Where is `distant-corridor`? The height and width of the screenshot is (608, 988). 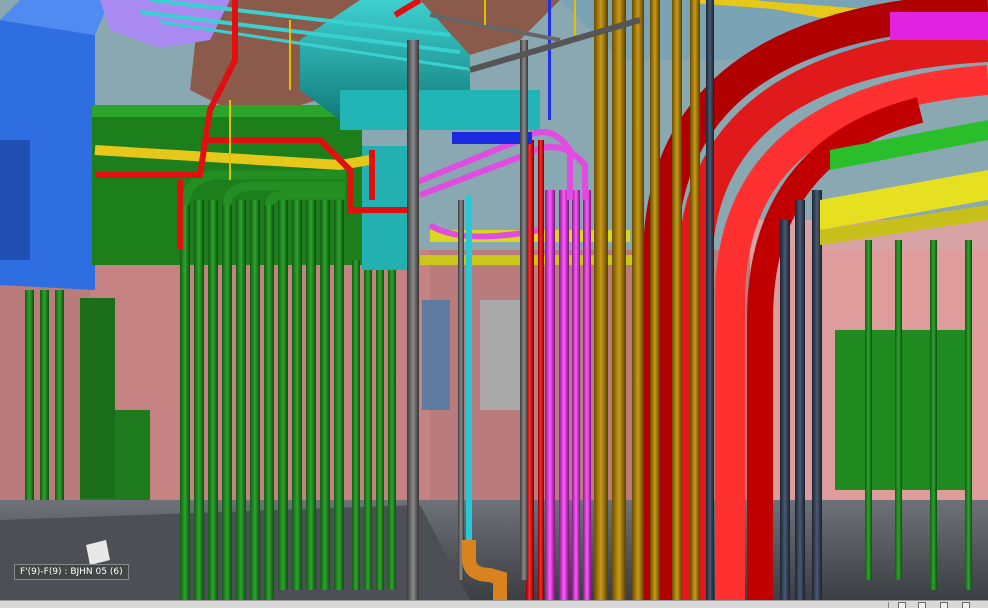
distant-corridor is located at coordinates (500, 355).